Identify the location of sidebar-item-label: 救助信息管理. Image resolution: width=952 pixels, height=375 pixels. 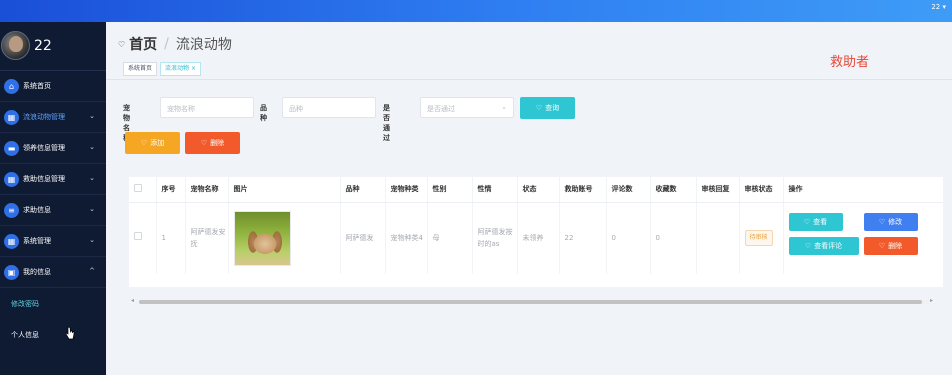
(44, 179).